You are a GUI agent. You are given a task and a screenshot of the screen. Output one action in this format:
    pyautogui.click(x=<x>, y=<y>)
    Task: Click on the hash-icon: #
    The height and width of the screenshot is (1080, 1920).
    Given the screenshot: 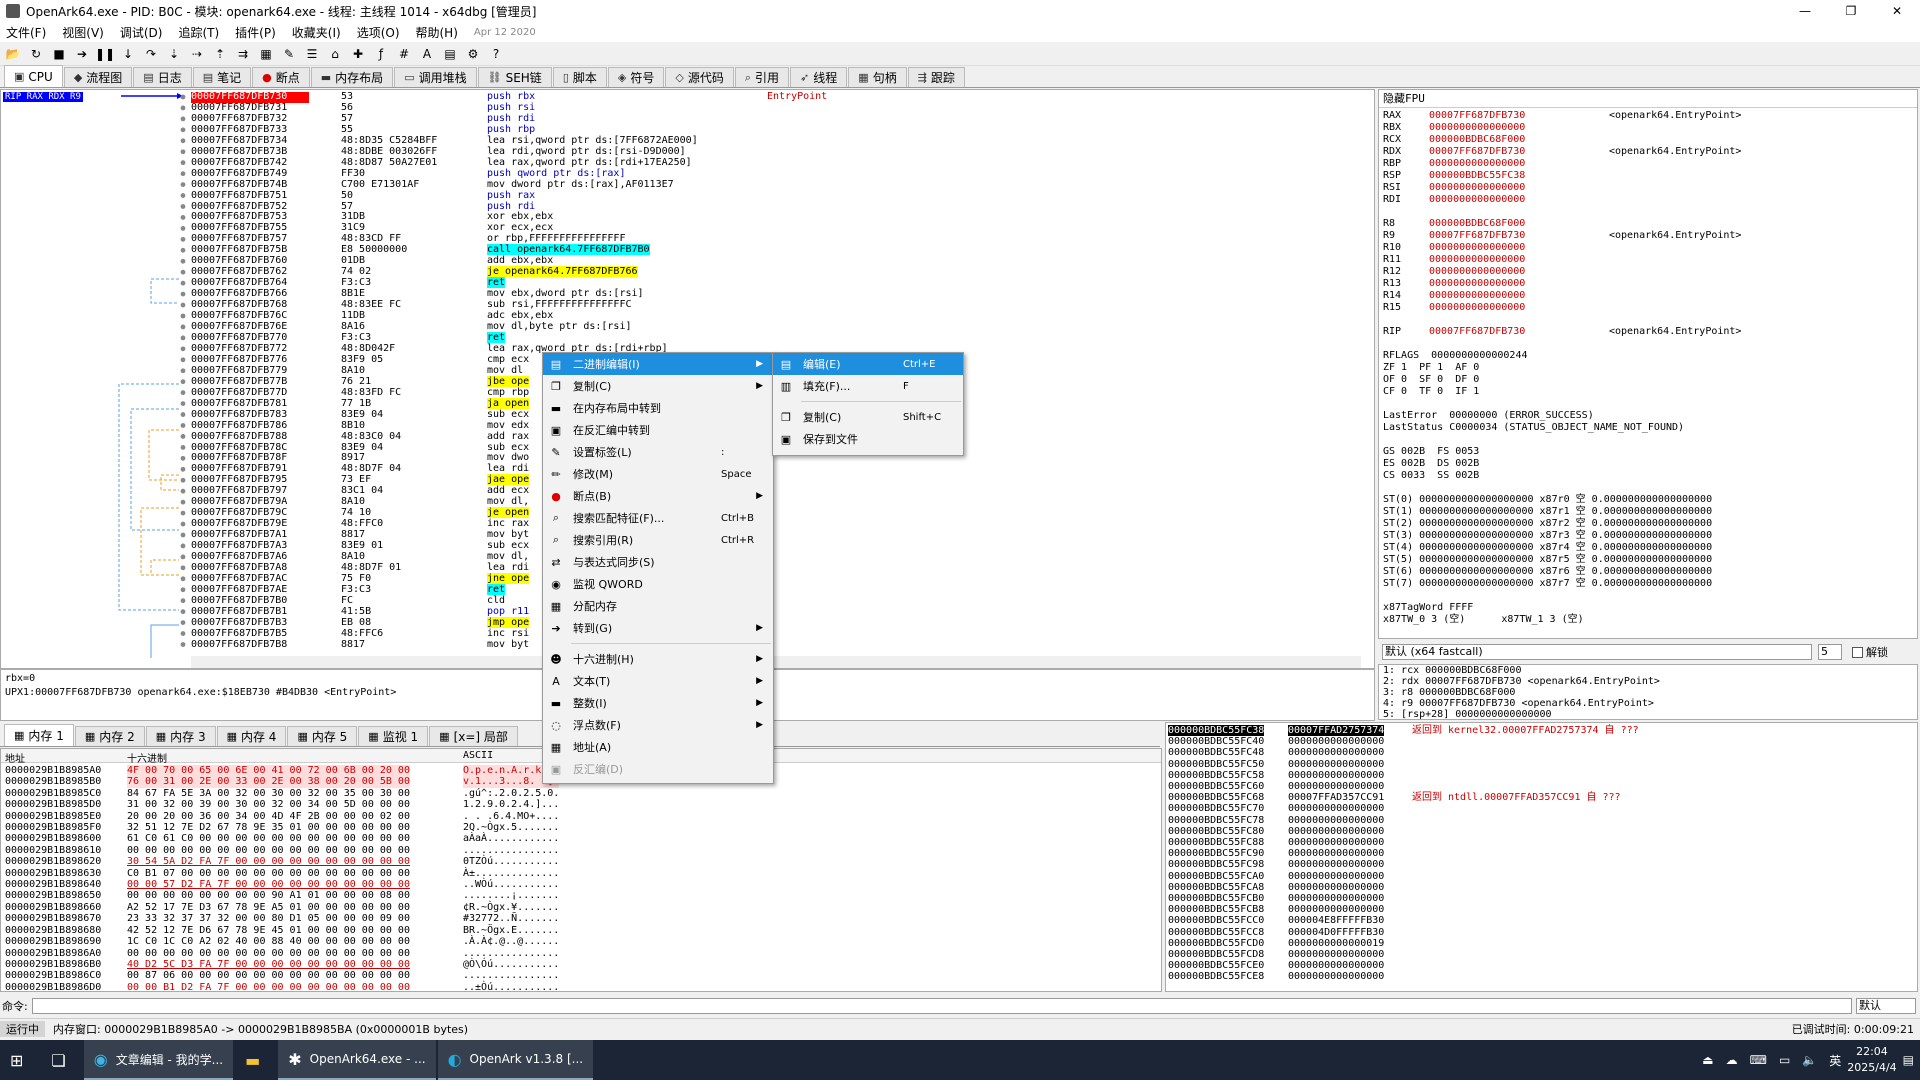 What is the action you would take?
    pyautogui.click(x=404, y=54)
    